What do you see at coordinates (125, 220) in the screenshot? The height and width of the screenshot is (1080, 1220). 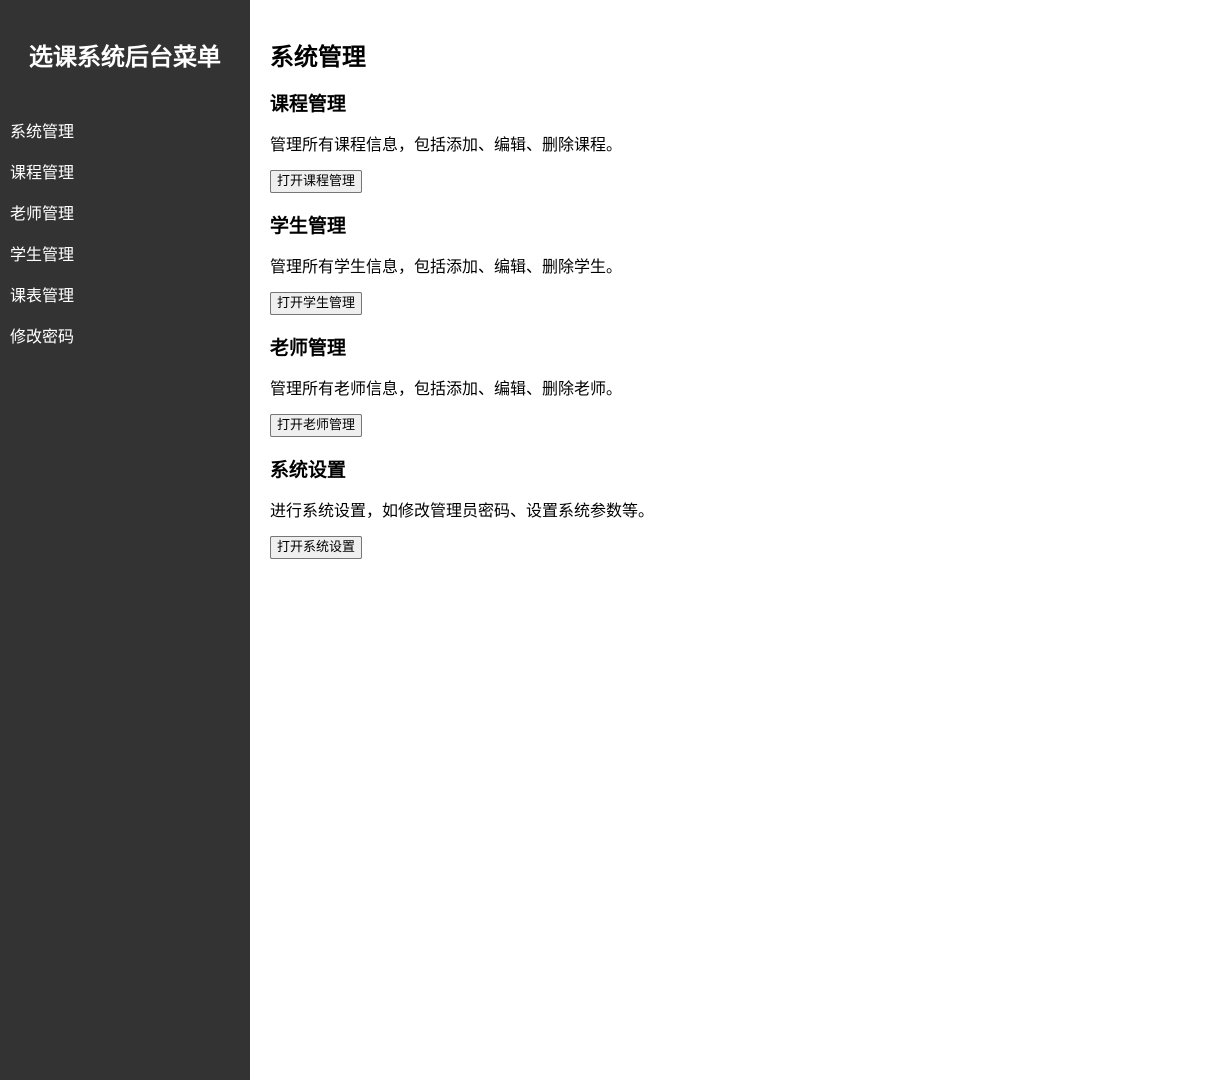 I see `sidebar-item-teacher-management: 老师管理` at bounding box center [125, 220].